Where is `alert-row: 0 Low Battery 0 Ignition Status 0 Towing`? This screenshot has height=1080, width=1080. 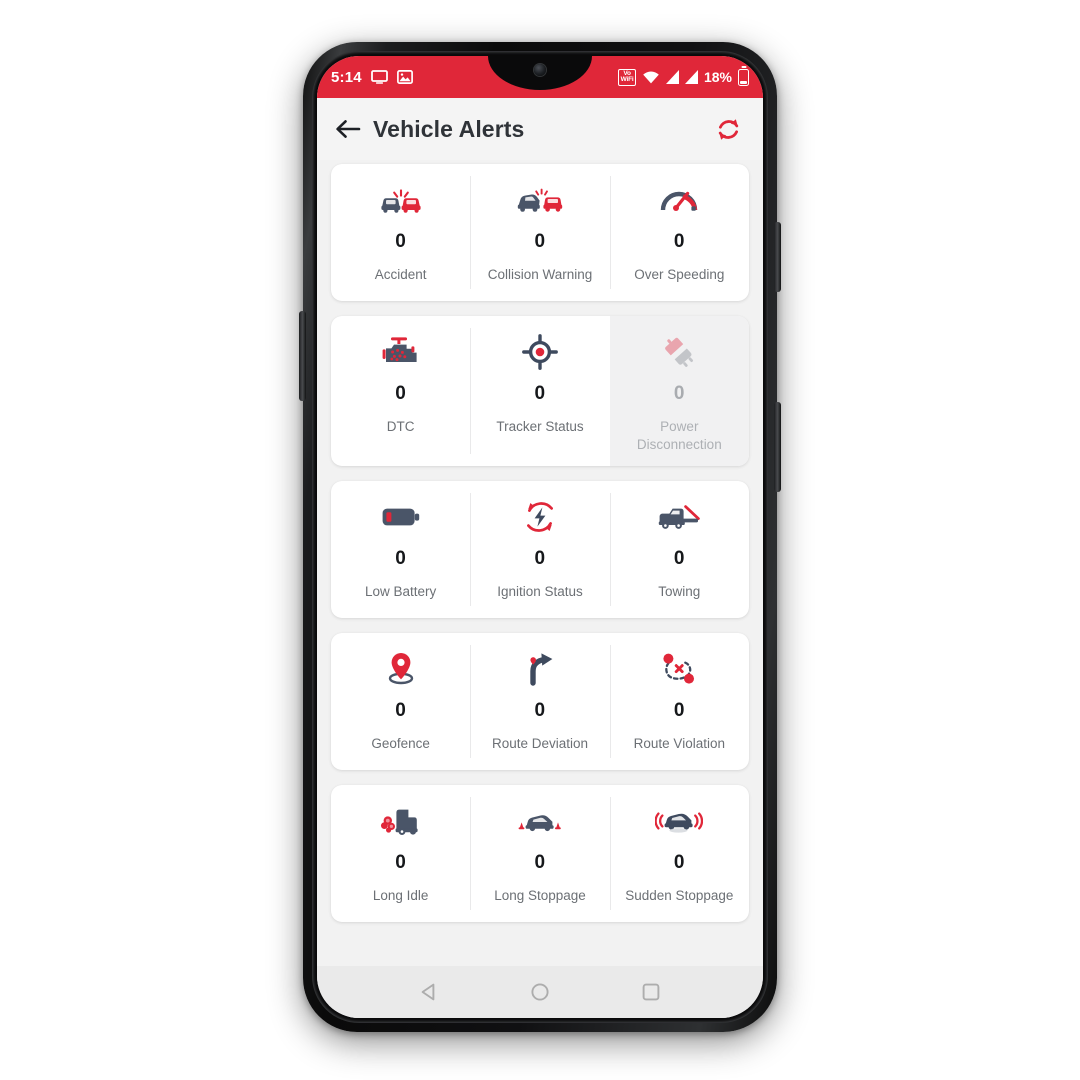 alert-row: 0 Low Battery 0 Ignition Status 0 Towing is located at coordinates (540, 550).